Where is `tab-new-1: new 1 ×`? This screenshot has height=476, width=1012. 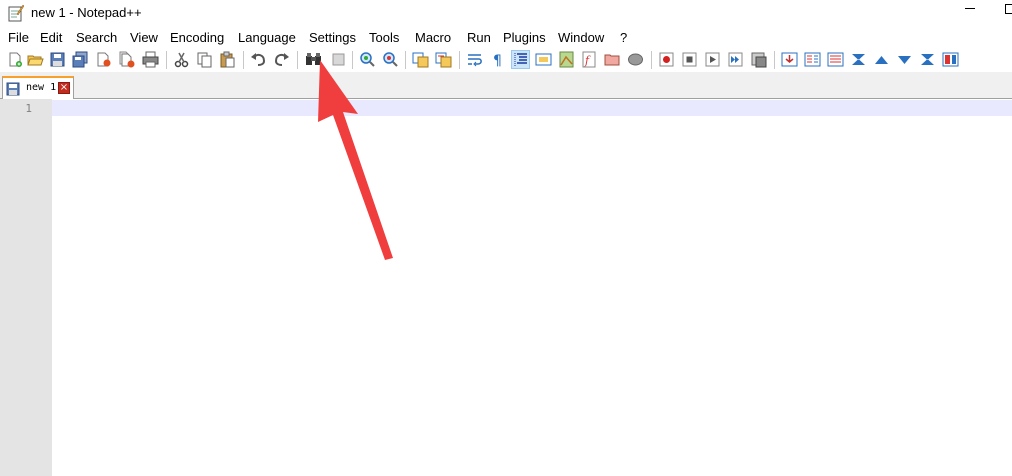
tab-new-1: new 1 × is located at coordinates (38, 87).